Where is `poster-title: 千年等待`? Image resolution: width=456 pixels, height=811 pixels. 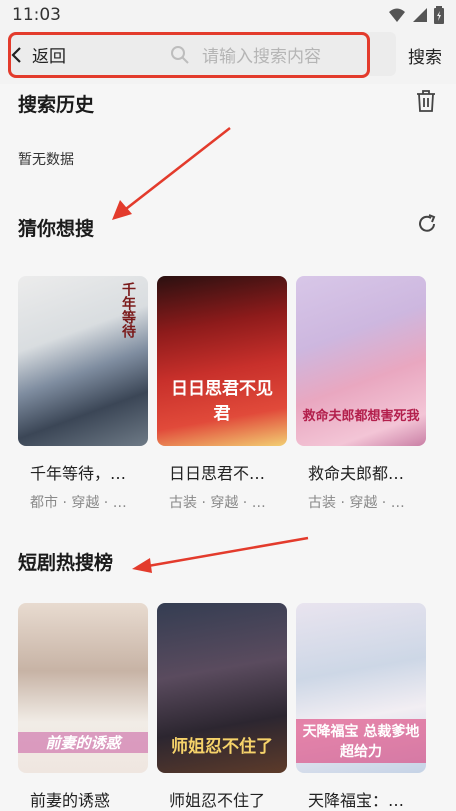
poster-title: 千年等待 is located at coordinates (128, 310).